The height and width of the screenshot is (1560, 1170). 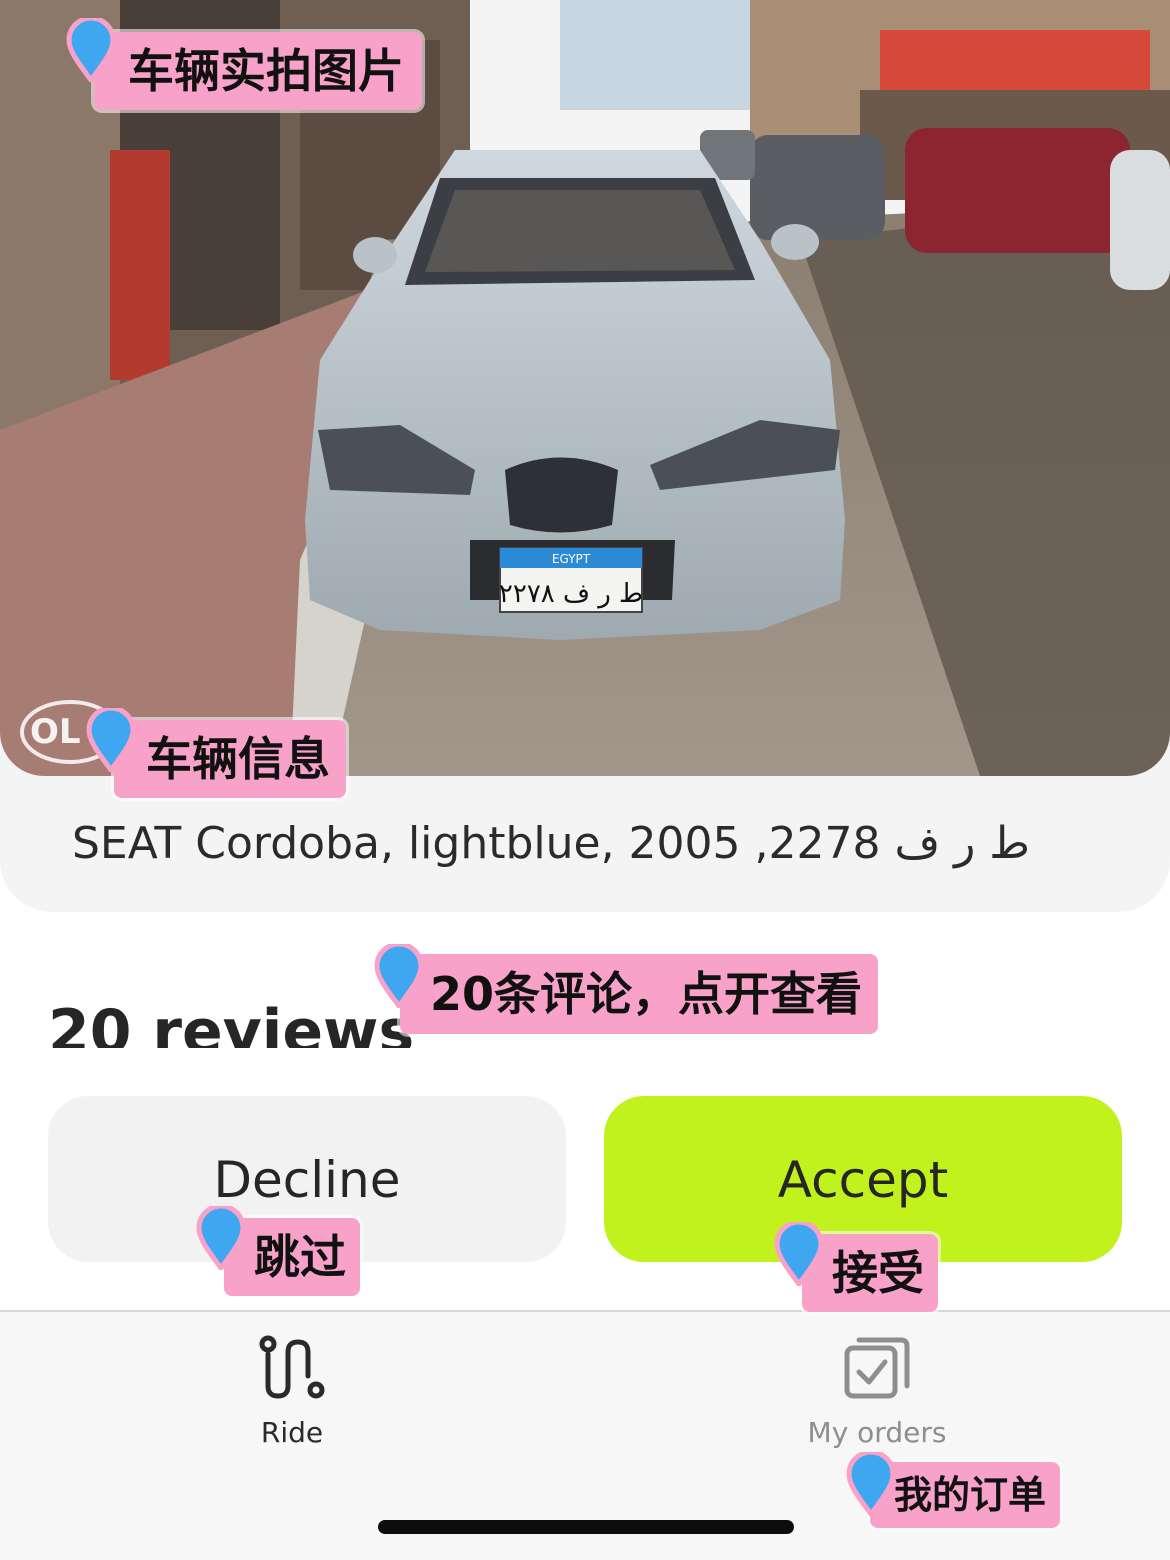 I want to click on annotation-vehicle-info: 车辆信息, so click(x=230, y=759).